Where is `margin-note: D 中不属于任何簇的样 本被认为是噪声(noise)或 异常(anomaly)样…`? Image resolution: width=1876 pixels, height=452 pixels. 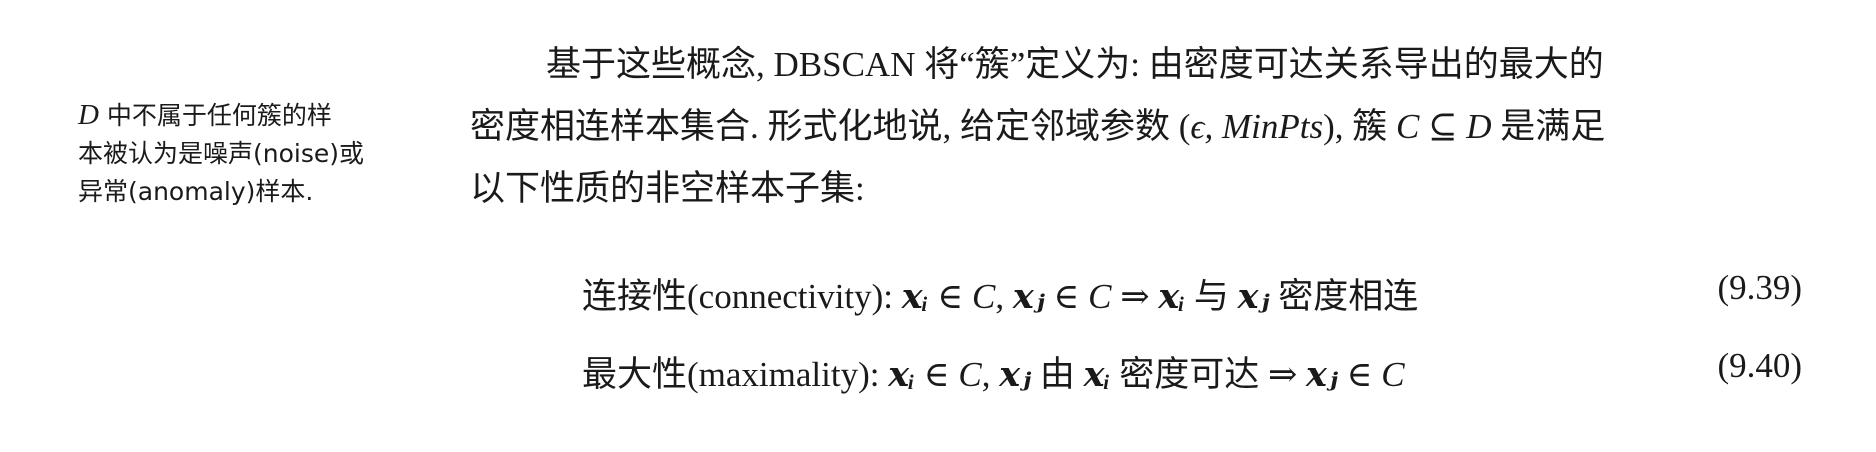 margin-note: D 中不属于任何簇的样 本被认为是噪声(noise)或 异常(anomaly)样… is located at coordinates (253, 153).